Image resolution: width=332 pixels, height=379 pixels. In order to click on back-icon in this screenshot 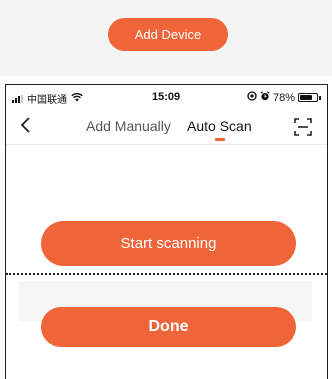, I will do `click(26, 125)`.